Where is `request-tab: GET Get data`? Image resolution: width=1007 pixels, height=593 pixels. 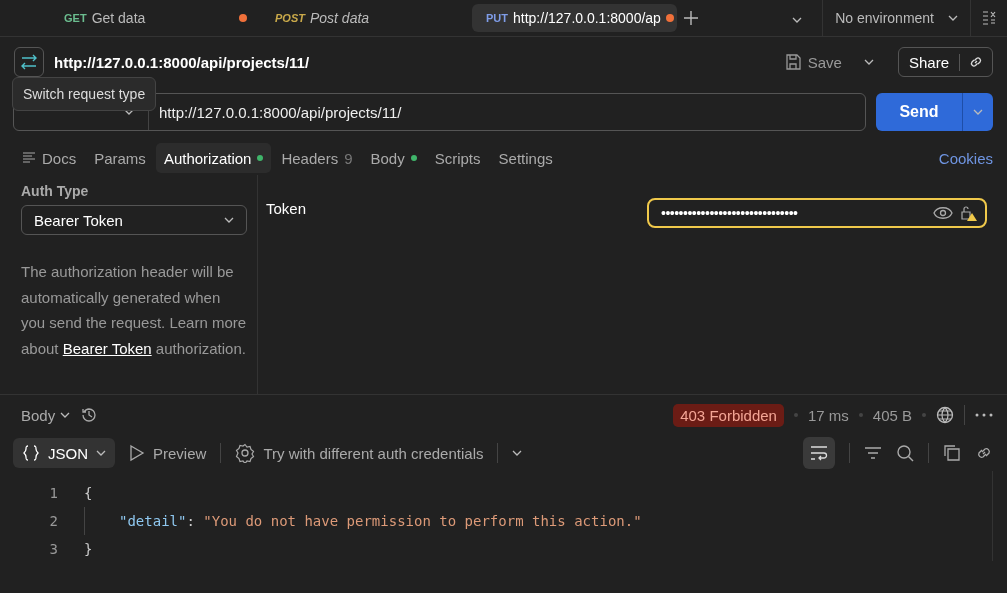
request-tab: GET Get data is located at coordinates (152, 18).